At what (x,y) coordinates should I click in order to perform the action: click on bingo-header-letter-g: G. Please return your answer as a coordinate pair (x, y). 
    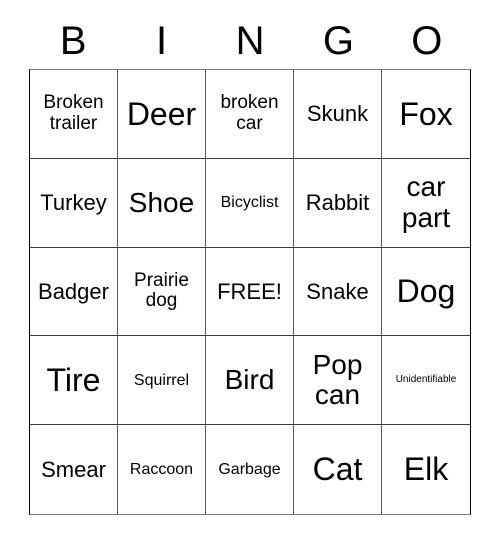
    Looking at the image, I should click on (338, 41).